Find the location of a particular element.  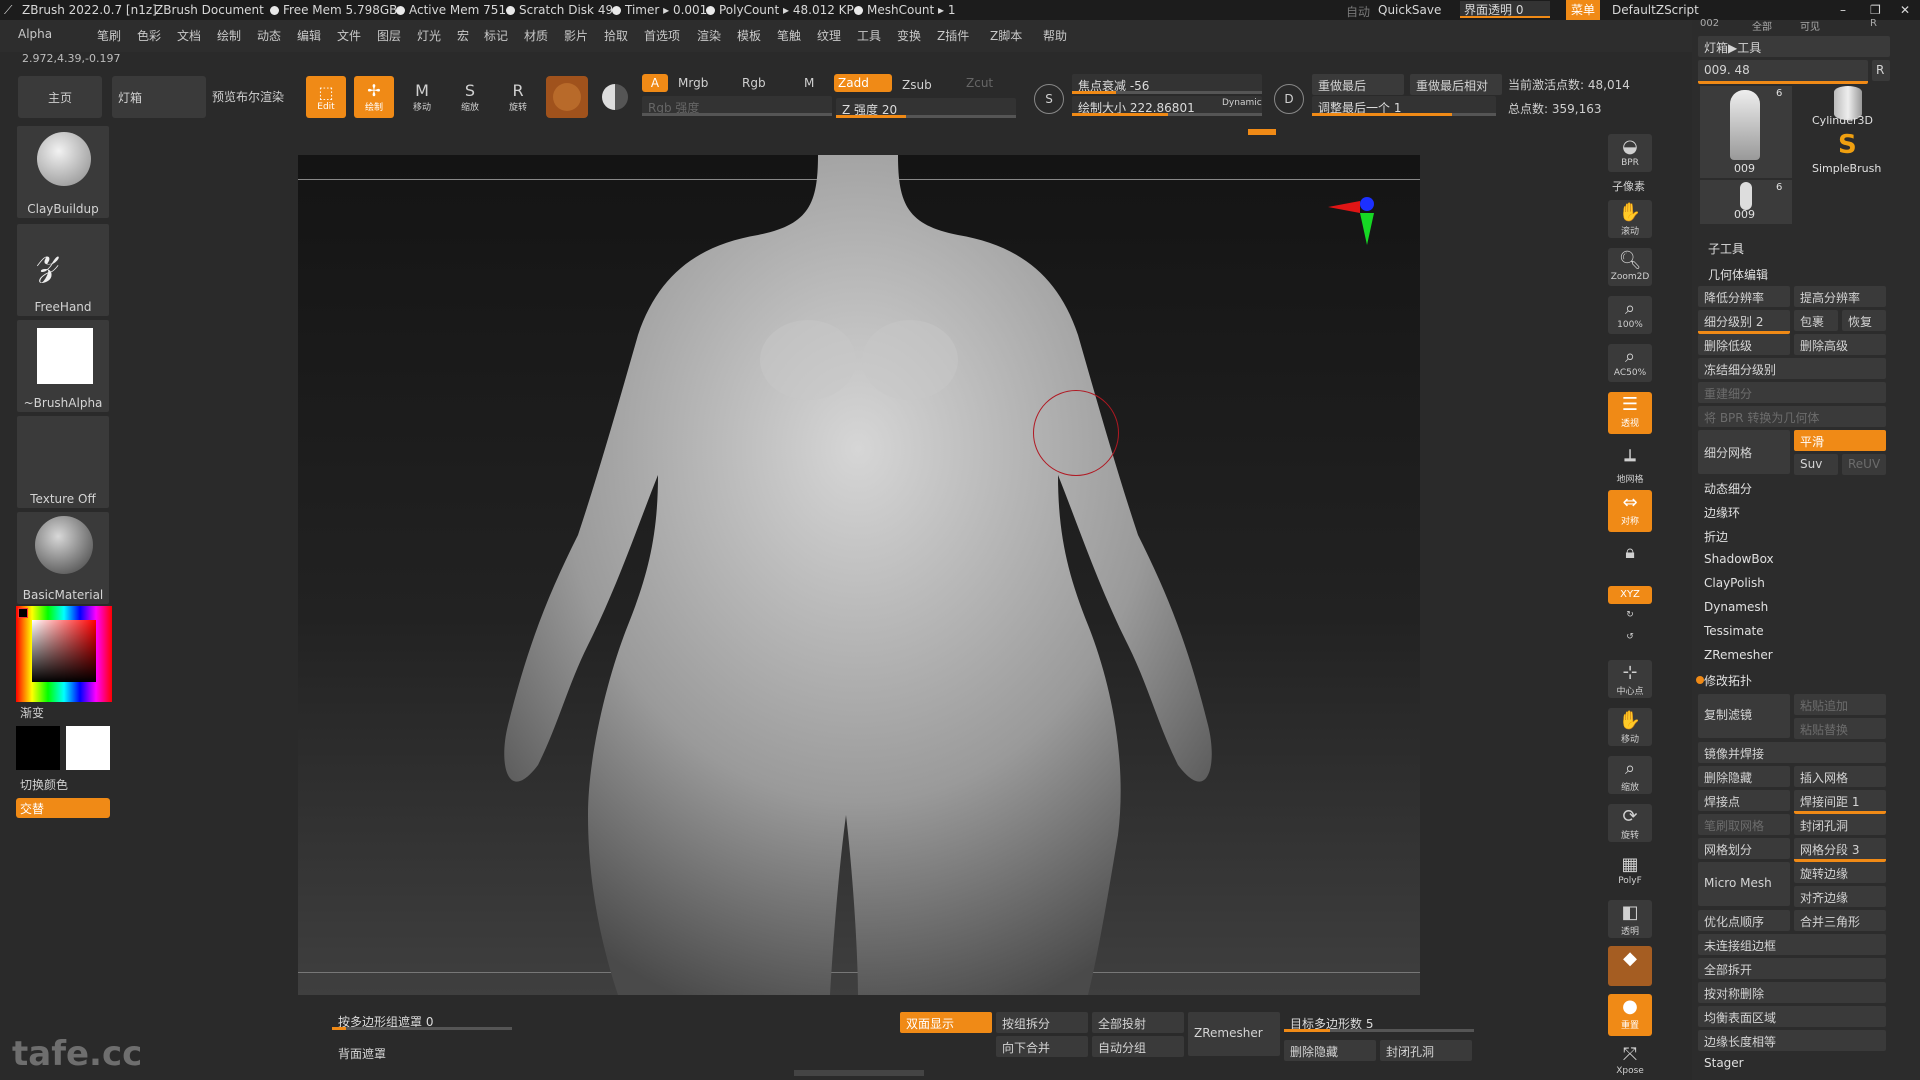

r-label: R is located at coordinates (1873, 23).